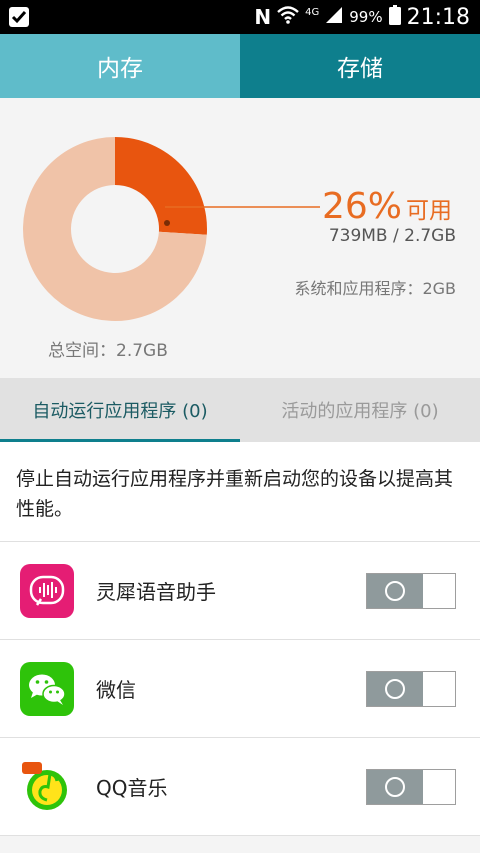 The height and width of the screenshot is (853, 480). Describe the element at coordinates (334, 17) in the screenshot. I see `signal-icon` at that location.